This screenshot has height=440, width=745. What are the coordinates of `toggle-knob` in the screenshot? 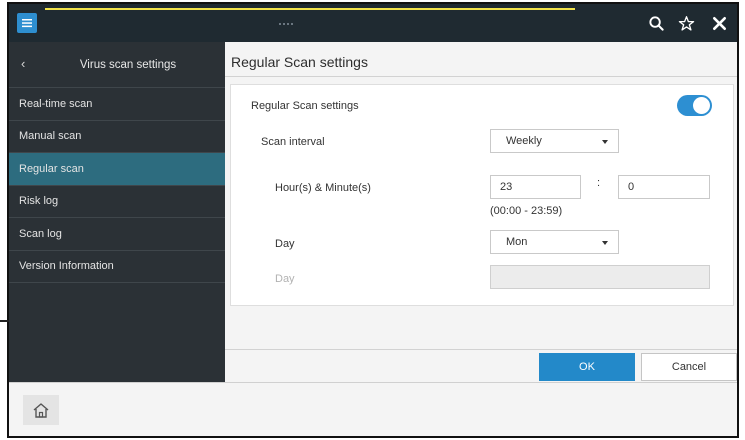 It's located at (701, 105).